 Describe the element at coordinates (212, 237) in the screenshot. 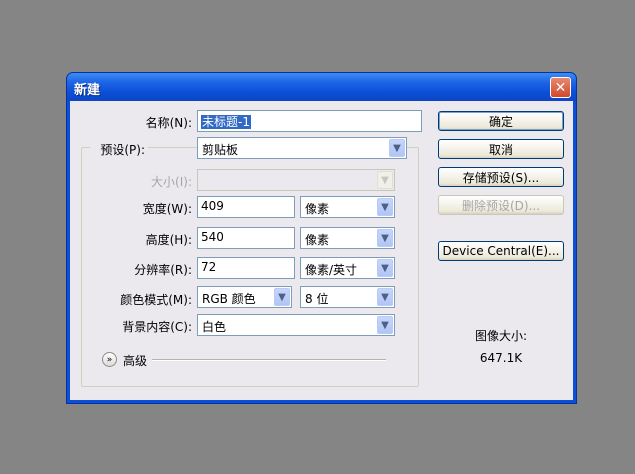

I see `height-value: 540` at that location.